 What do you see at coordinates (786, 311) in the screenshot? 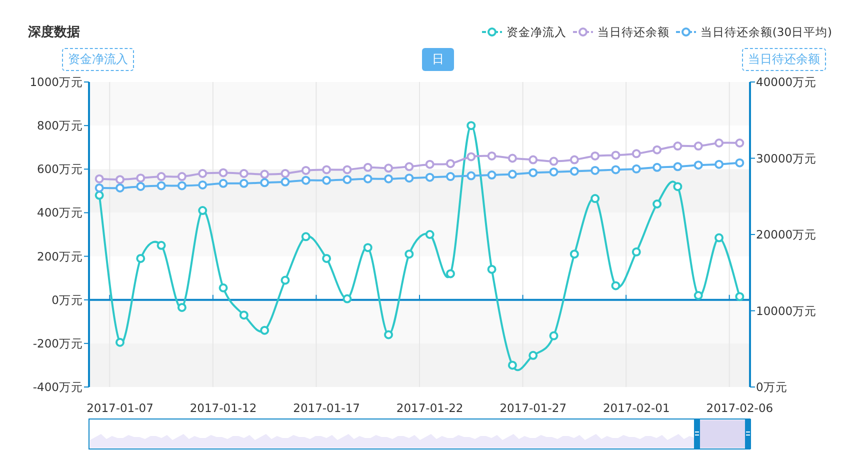
I see `y-tick-label: 10000万元` at bounding box center [786, 311].